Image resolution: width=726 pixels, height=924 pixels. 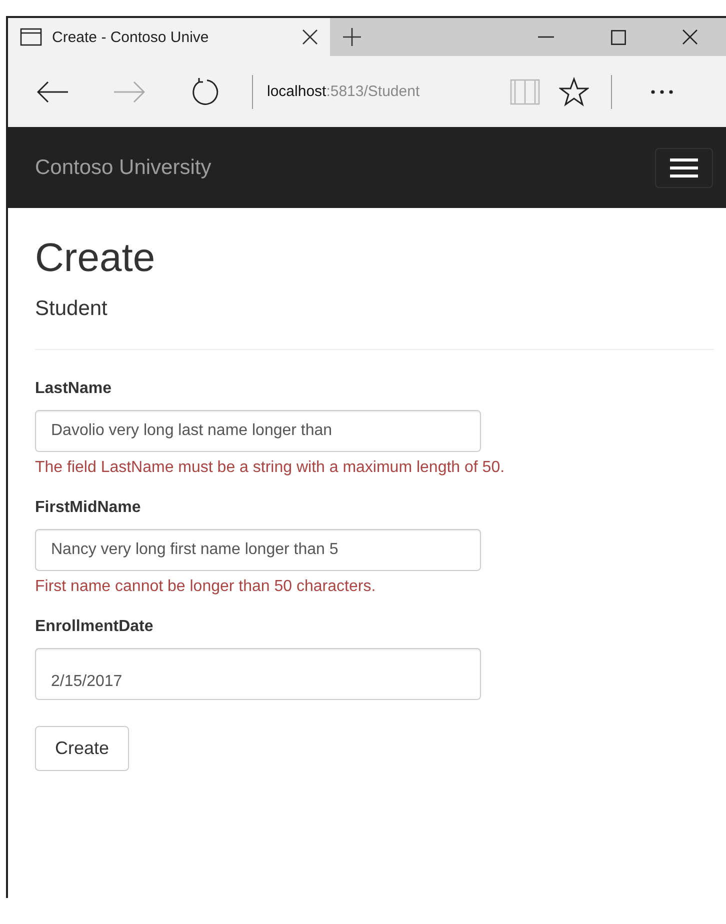 I want to click on date-field: 2/15/2017, so click(x=258, y=674).